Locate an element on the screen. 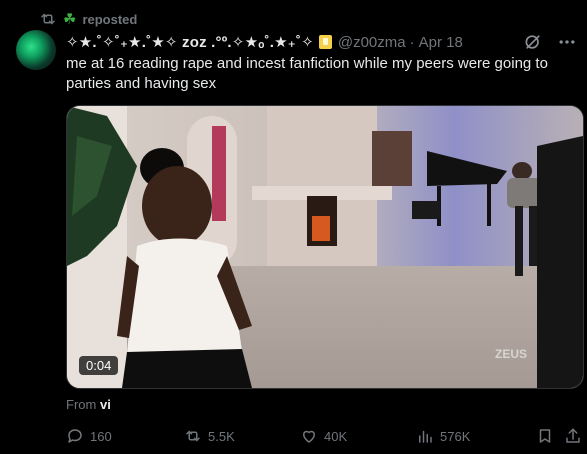 The image size is (587, 454). bookmark-button is located at coordinates (545, 436).